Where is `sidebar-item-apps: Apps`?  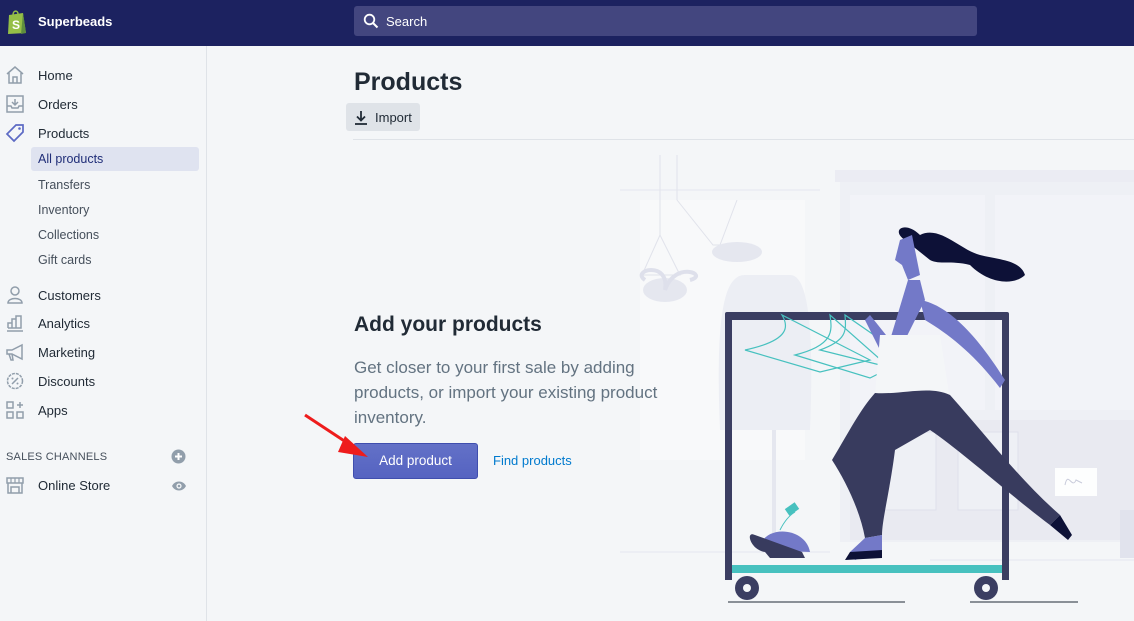
sidebar-item-apps: Apps is located at coordinates (100, 410).